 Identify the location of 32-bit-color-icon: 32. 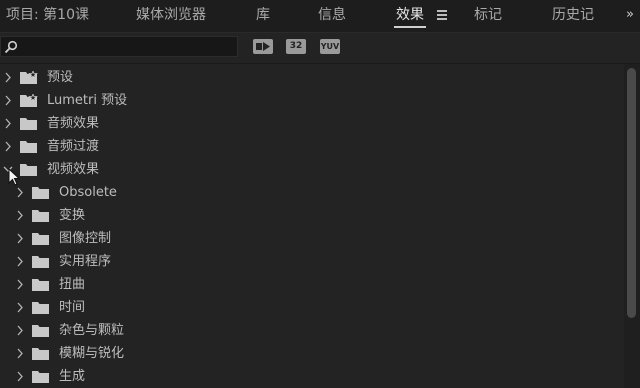
(296, 46).